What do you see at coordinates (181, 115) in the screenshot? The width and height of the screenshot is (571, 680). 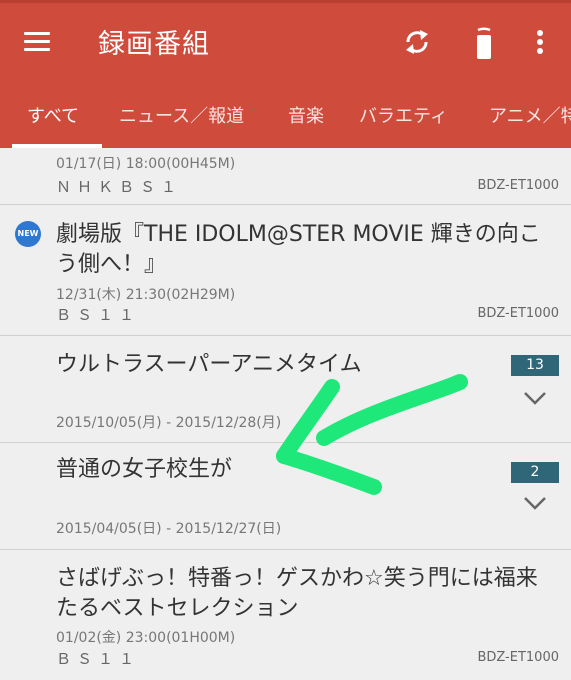 I see `tab-news: ニュース／報道` at bounding box center [181, 115].